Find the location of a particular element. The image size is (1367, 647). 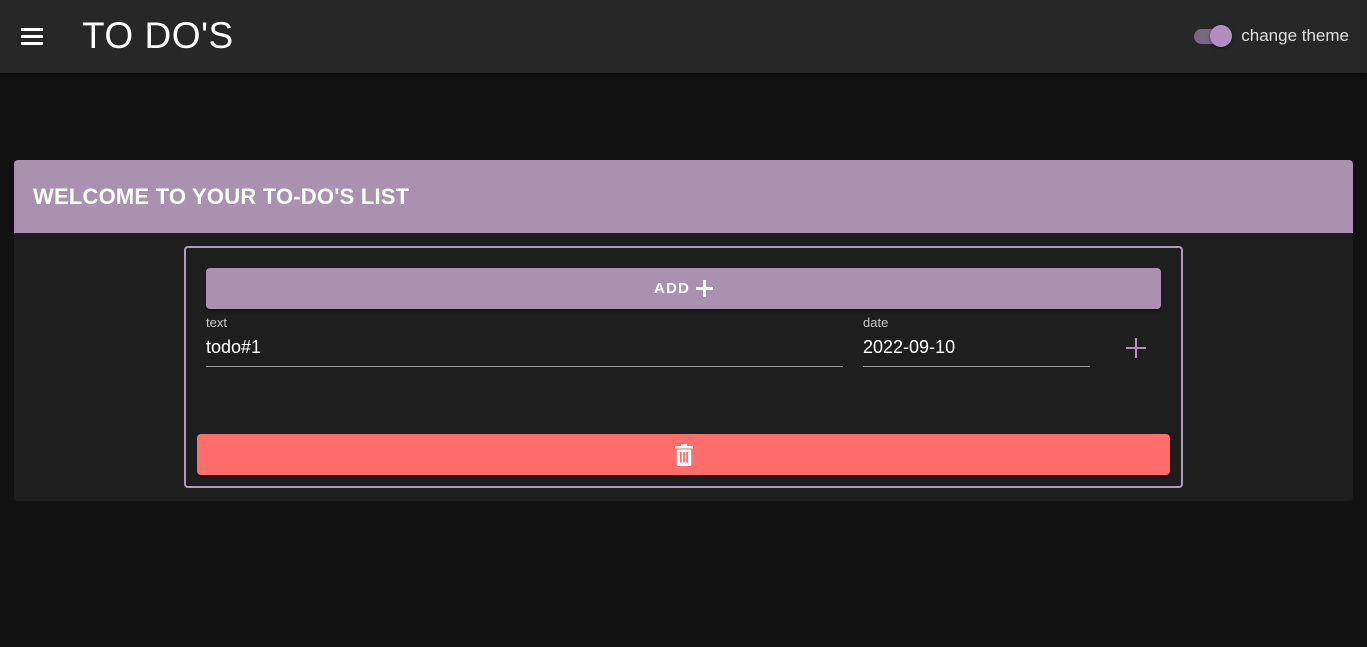

text-input is located at coordinates (524, 351).